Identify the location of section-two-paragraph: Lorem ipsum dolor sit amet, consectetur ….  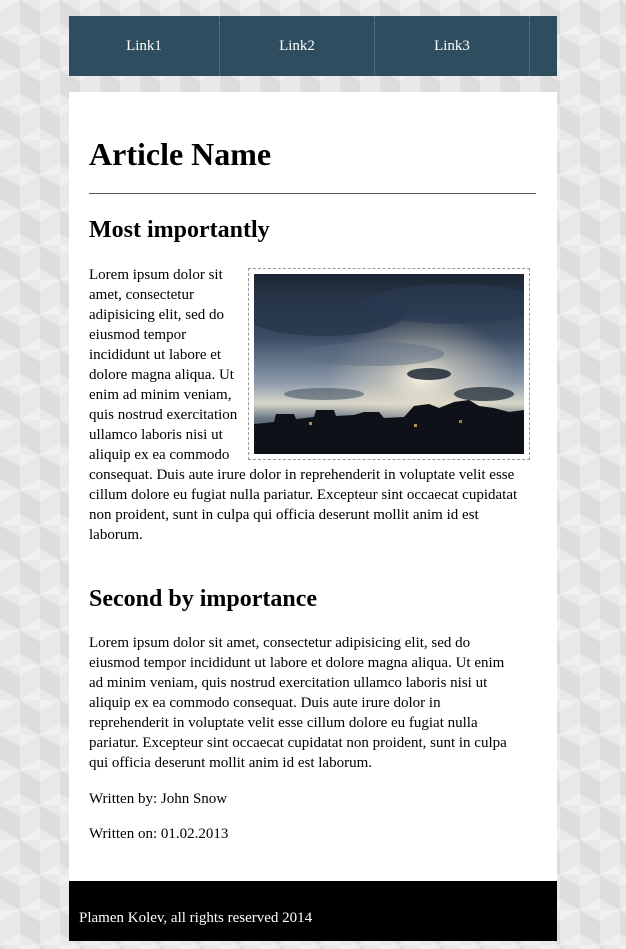
(298, 703).